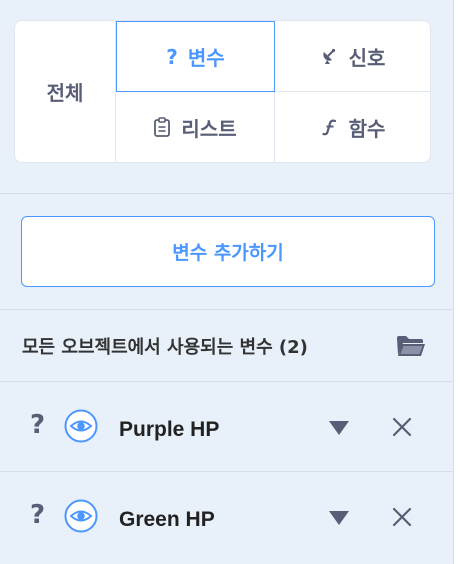 This screenshot has width=460, height=564. I want to click on add-variable-label: 변수 추가하기, so click(228, 253).